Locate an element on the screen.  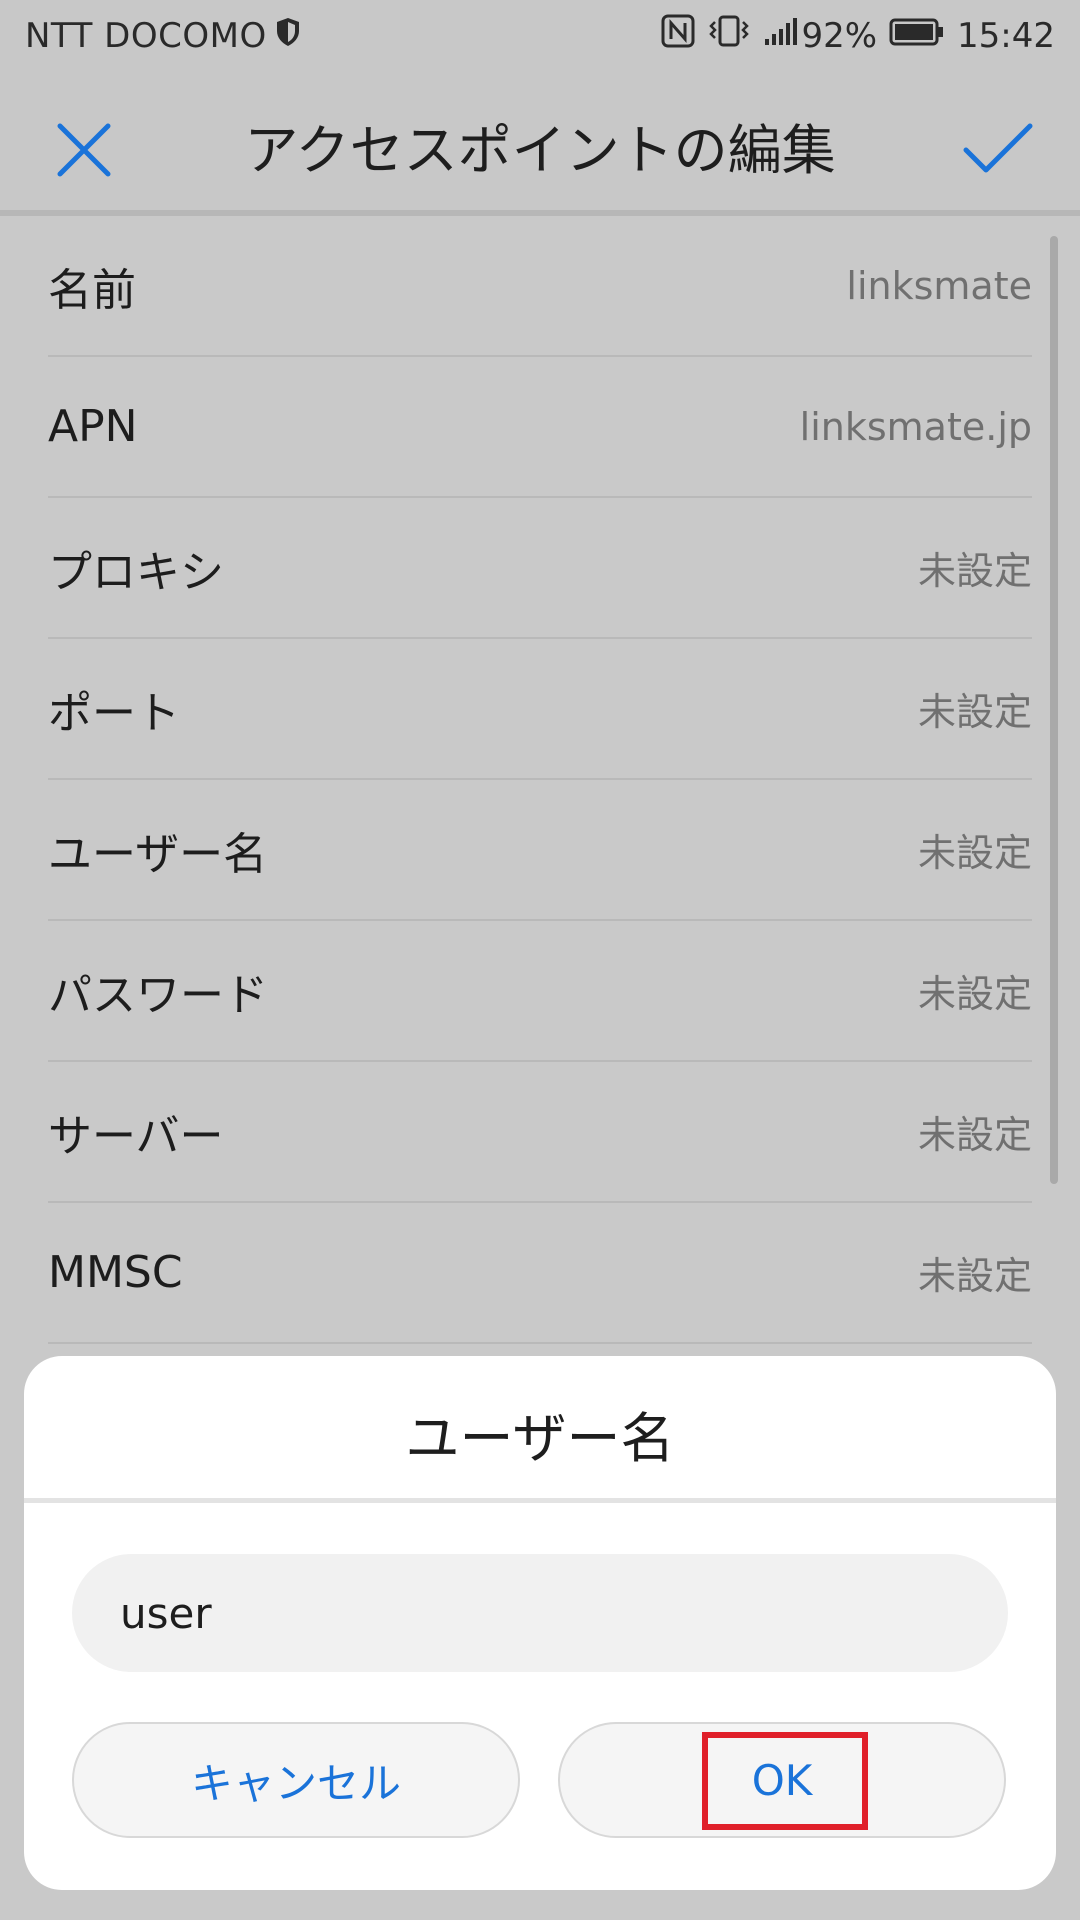
status-left: NTT DOCOMO is located at coordinates (163, 36).